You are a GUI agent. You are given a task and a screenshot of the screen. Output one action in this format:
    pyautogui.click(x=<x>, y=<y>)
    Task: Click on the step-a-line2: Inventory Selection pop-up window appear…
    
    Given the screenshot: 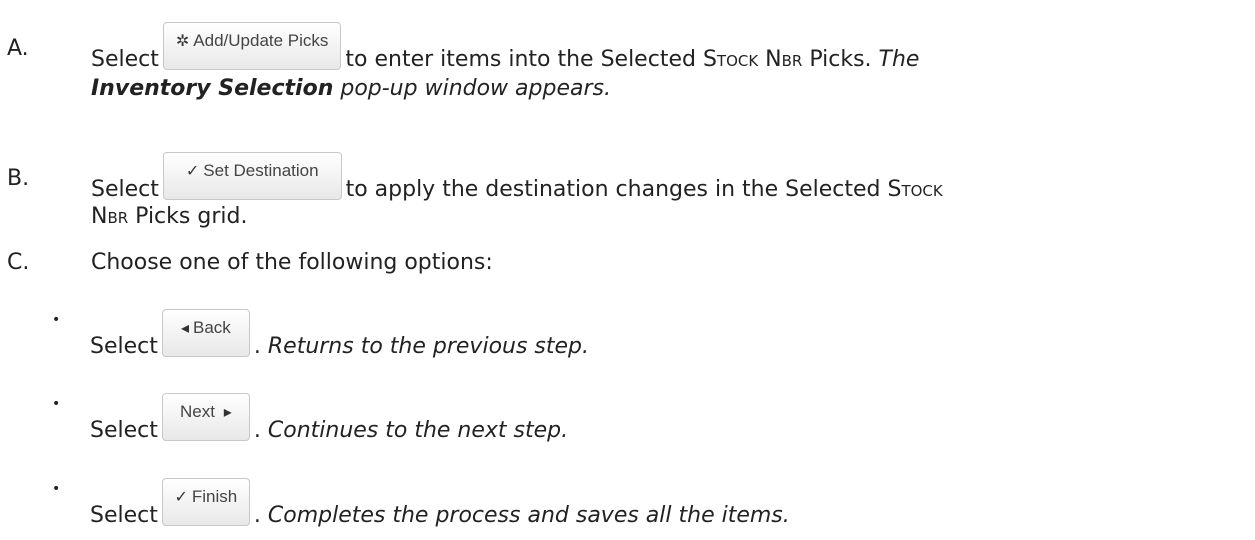 What is the action you would take?
    pyautogui.click(x=351, y=88)
    